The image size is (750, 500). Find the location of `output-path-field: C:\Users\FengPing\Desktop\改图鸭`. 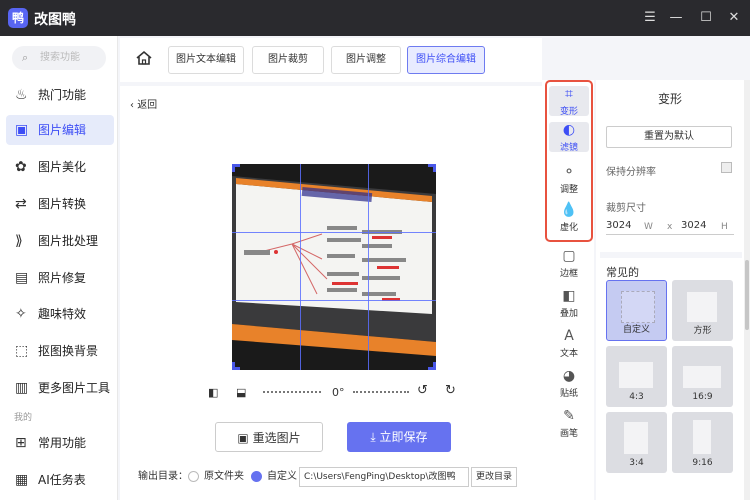

output-path-field: C:\Users\FengPing\Desktop\改图鸭 is located at coordinates (384, 477).